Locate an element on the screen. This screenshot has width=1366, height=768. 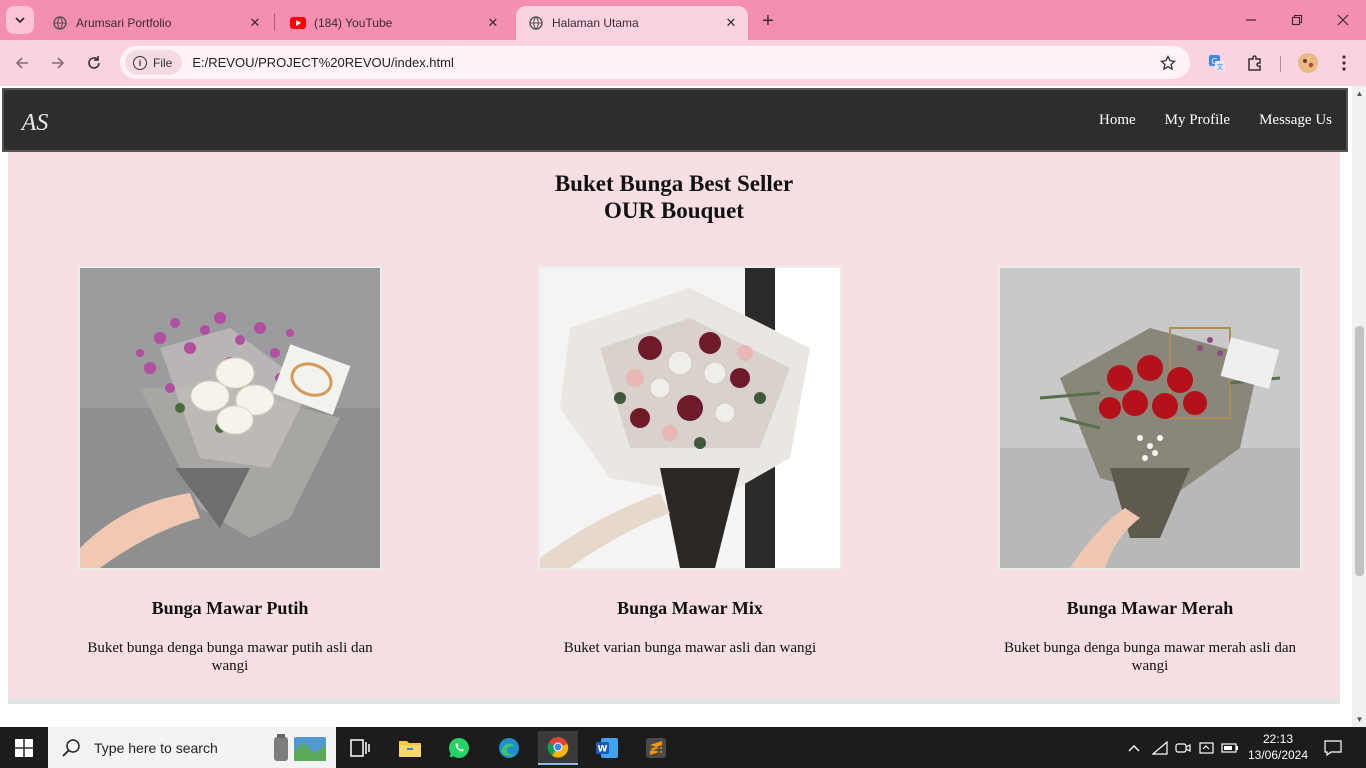
tab-search-button is located at coordinates (20, 20).